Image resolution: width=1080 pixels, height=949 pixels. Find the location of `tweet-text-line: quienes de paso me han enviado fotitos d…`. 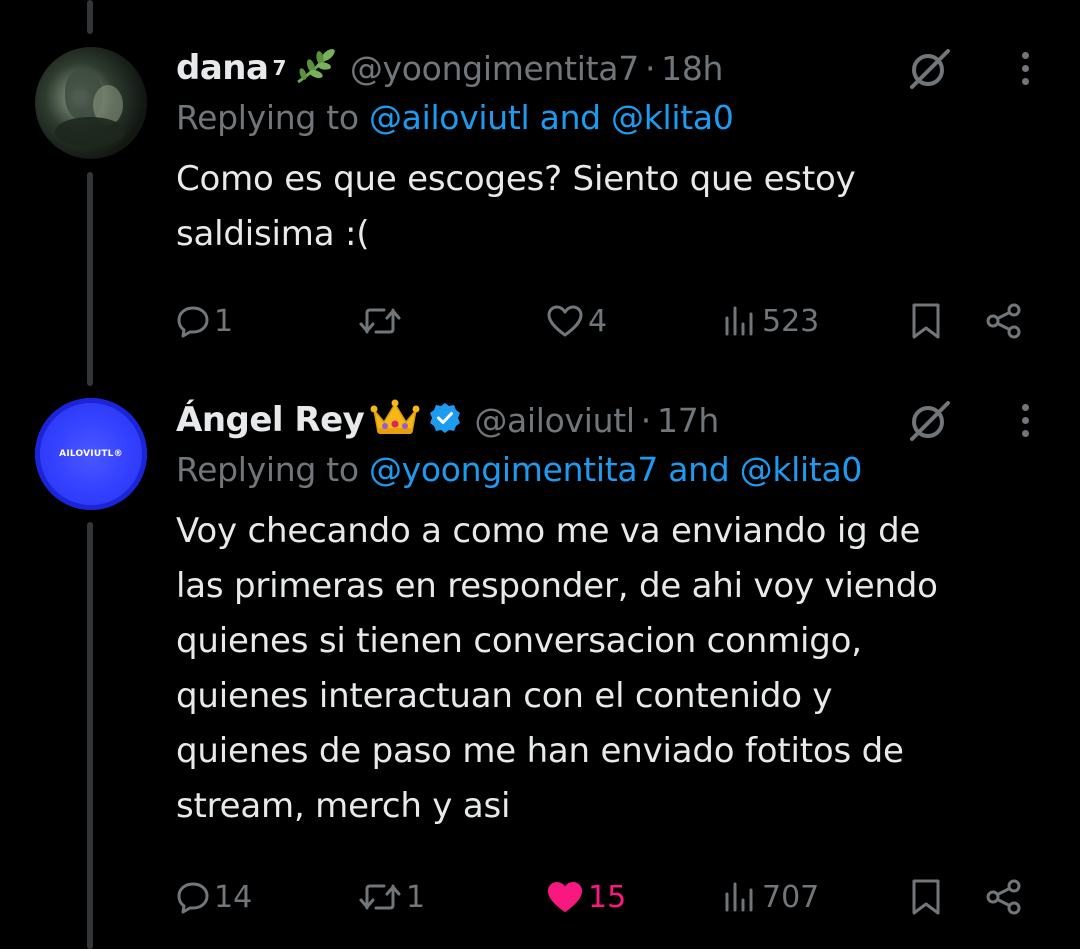

tweet-text-line: quienes de paso me han enviado fotitos d… is located at coordinates (540, 751).